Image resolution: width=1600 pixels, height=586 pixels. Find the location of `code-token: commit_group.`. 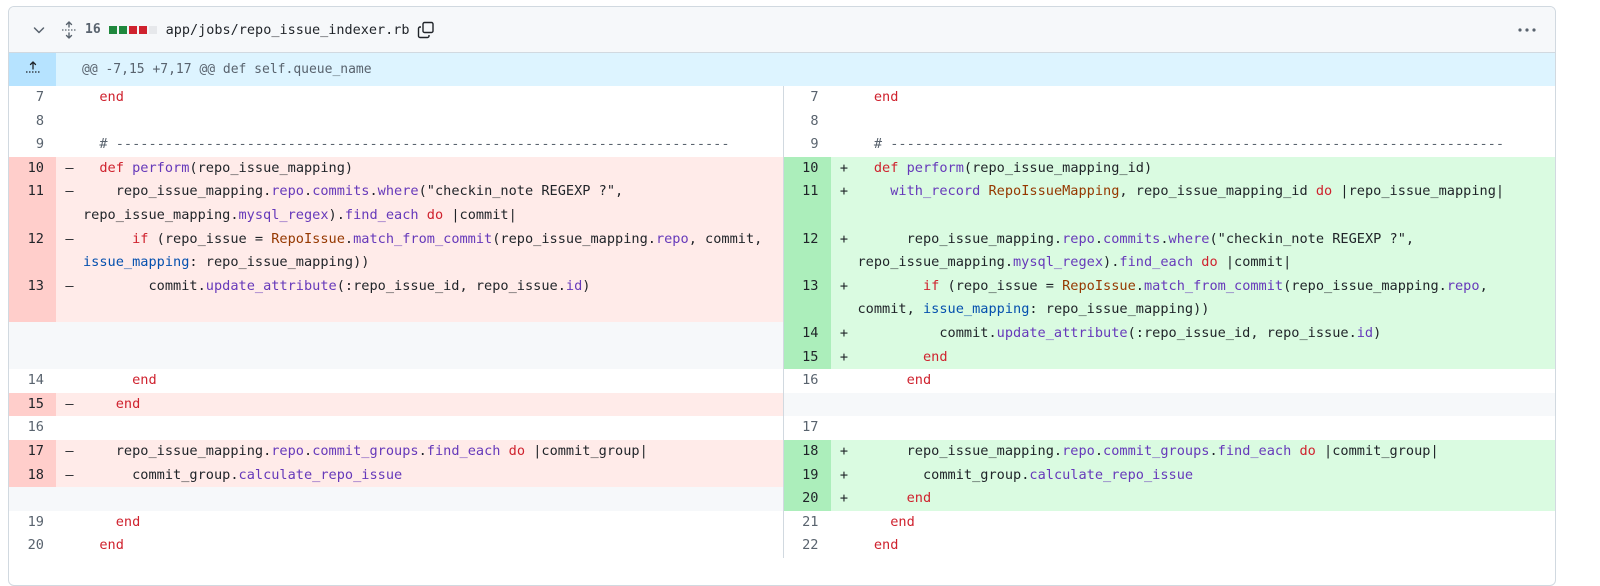

code-token: commit_group. is located at coordinates (943, 474).